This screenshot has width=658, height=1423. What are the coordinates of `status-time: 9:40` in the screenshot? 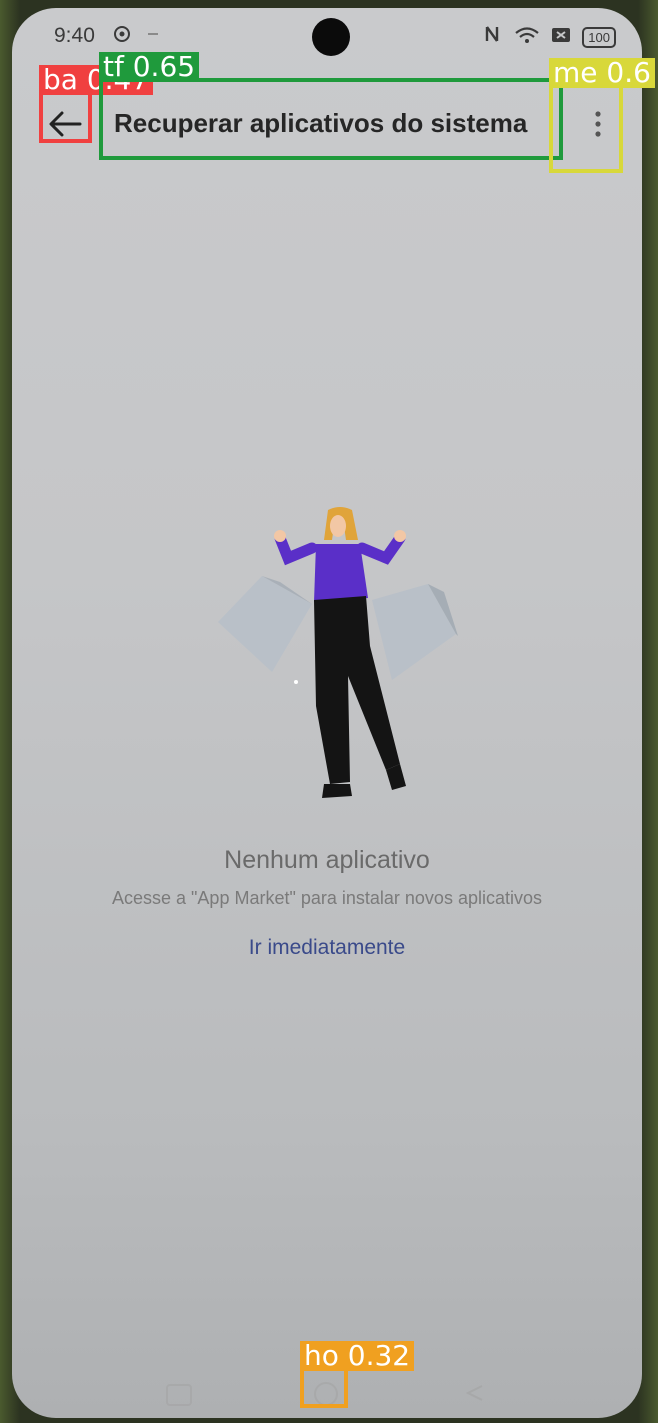 It's located at (74, 35).